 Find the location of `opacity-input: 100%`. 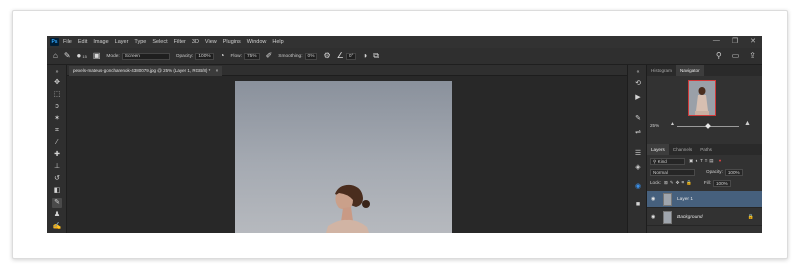

opacity-input: 100% is located at coordinates (204, 56).